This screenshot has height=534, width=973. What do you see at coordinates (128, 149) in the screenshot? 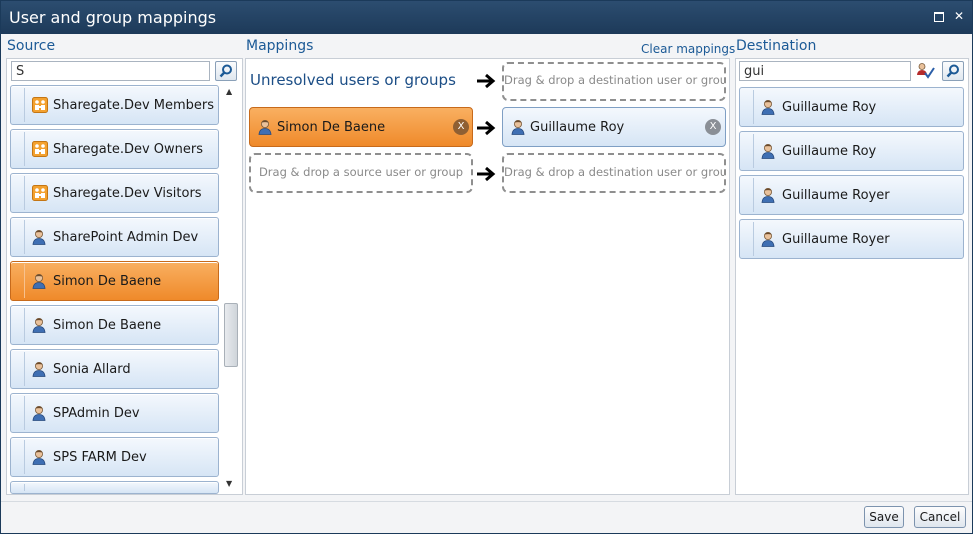
I see `source-item-label: Sharegate.Dev Owners` at bounding box center [128, 149].